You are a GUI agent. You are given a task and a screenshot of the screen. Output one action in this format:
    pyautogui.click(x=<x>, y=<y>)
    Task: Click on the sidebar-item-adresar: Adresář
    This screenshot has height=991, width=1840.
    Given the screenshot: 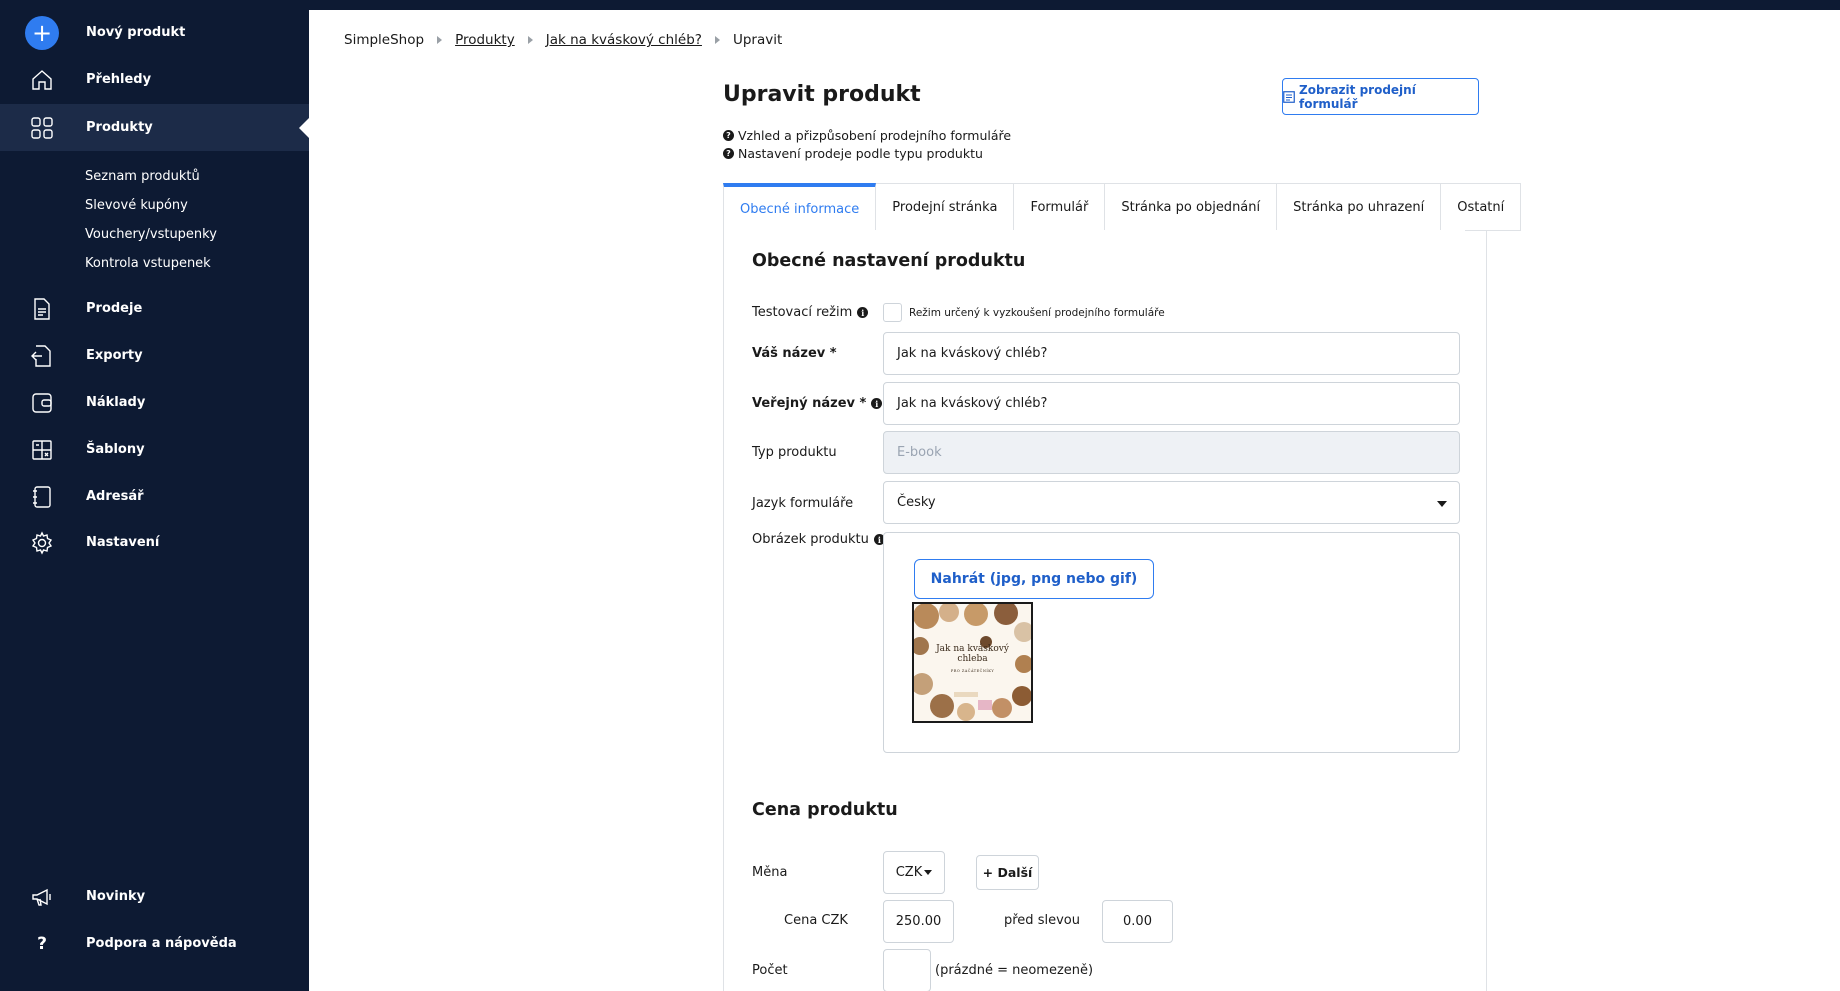 What is the action you would take?
    pyautogui.click(x=154, y=496)
    